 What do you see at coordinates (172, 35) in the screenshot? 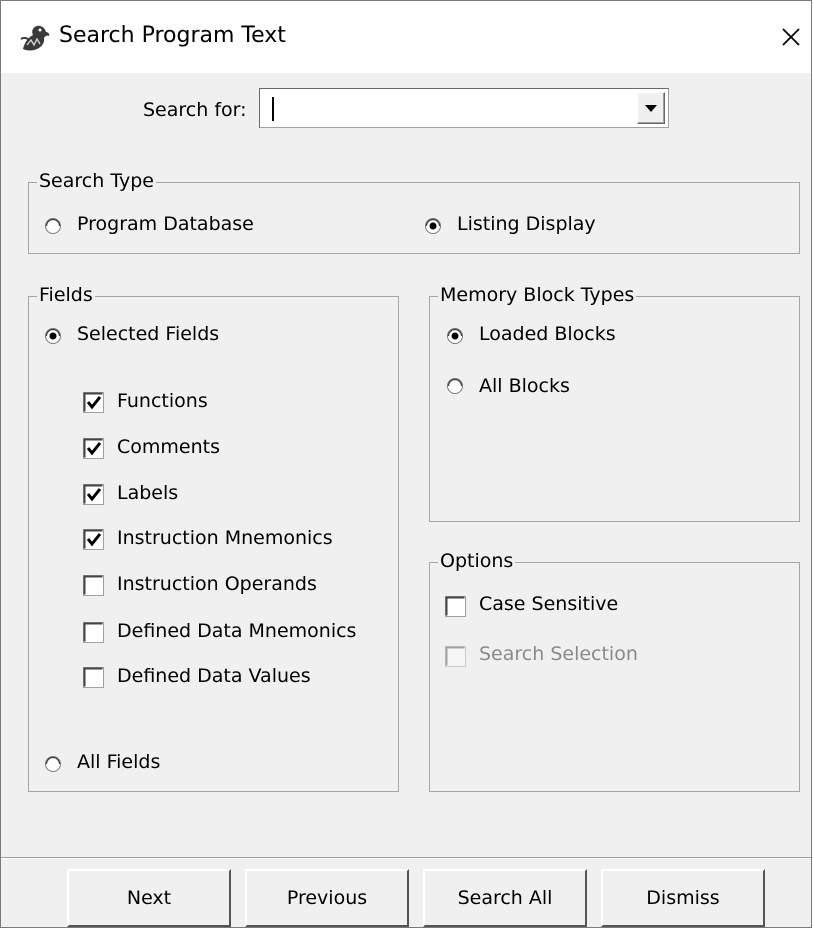
I see `window-title: Search Program Text` at bounding box center [172, 35].